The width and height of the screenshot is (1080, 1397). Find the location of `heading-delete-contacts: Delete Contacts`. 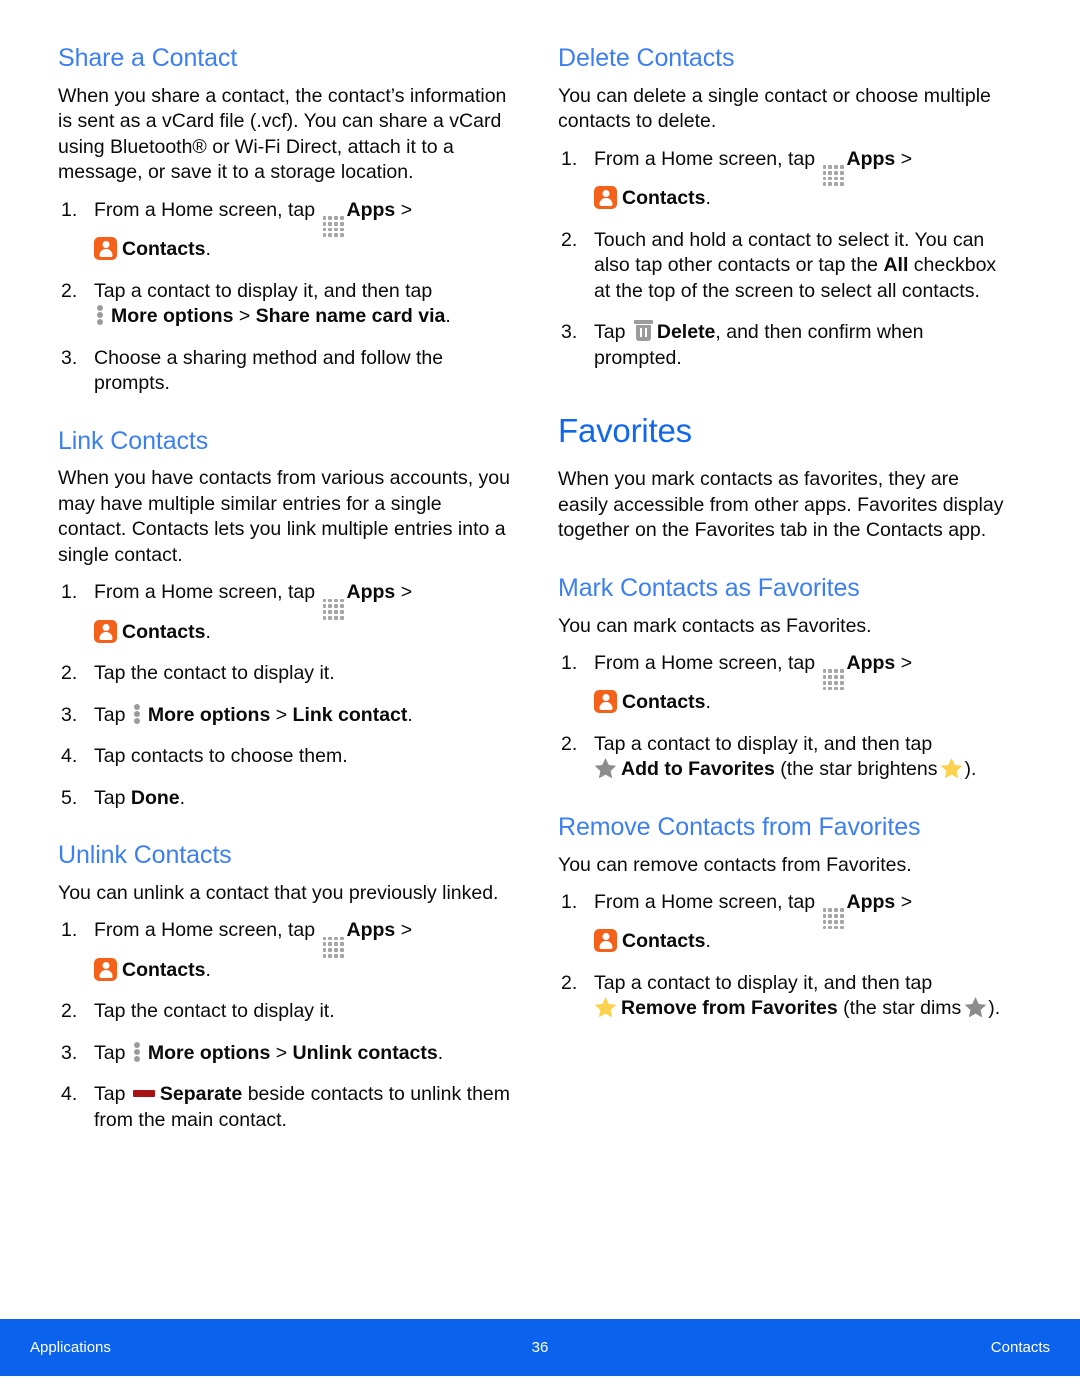

heading-delete-contacts: Delete Contacts is located at coordinates (646, 58).